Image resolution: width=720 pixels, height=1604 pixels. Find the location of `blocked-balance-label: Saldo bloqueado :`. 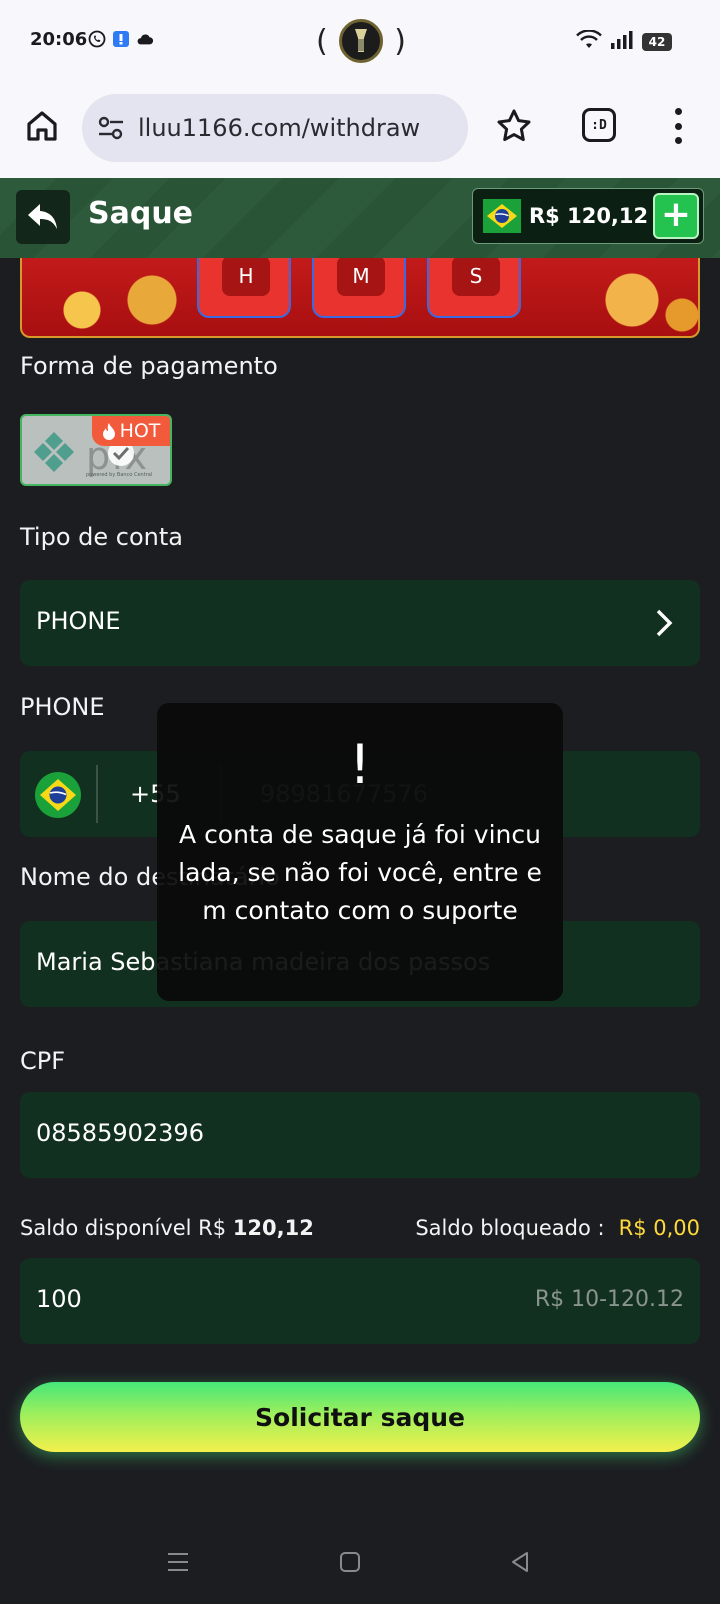

blocked-balance-label: Saldo bloqueado : is located at coordinates (510, 1228).